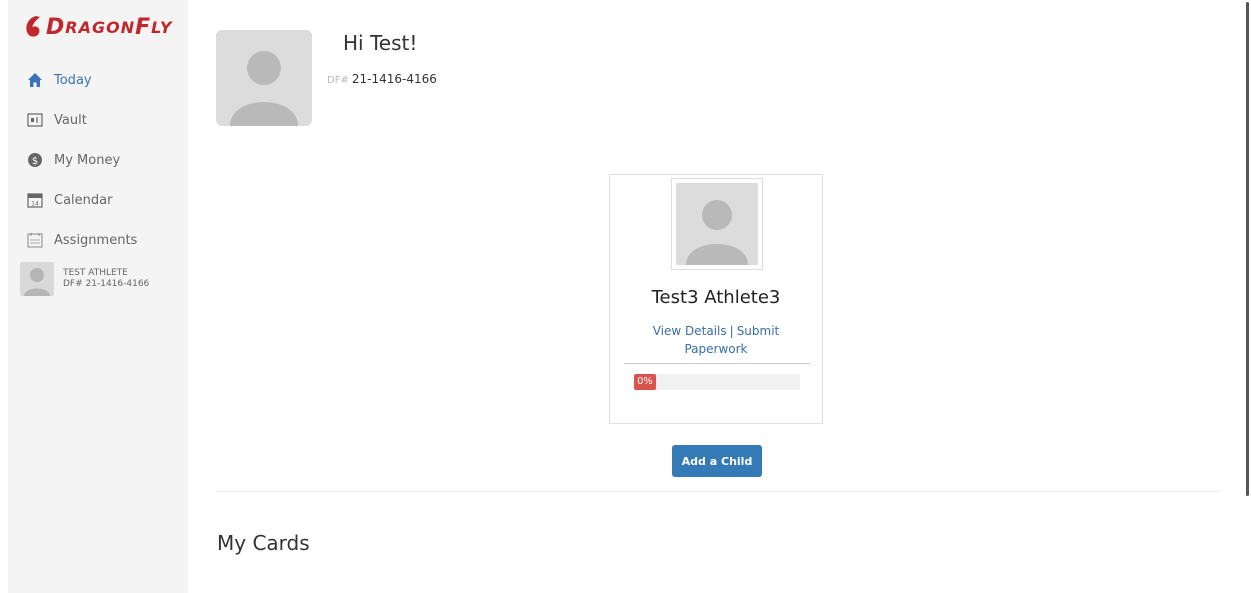 The image size is (1251, 593). What do you see at coordinates (263, 543) in the screenshot?
I see `my-cards-heading: My Cards` at bounding box center [263, 543].